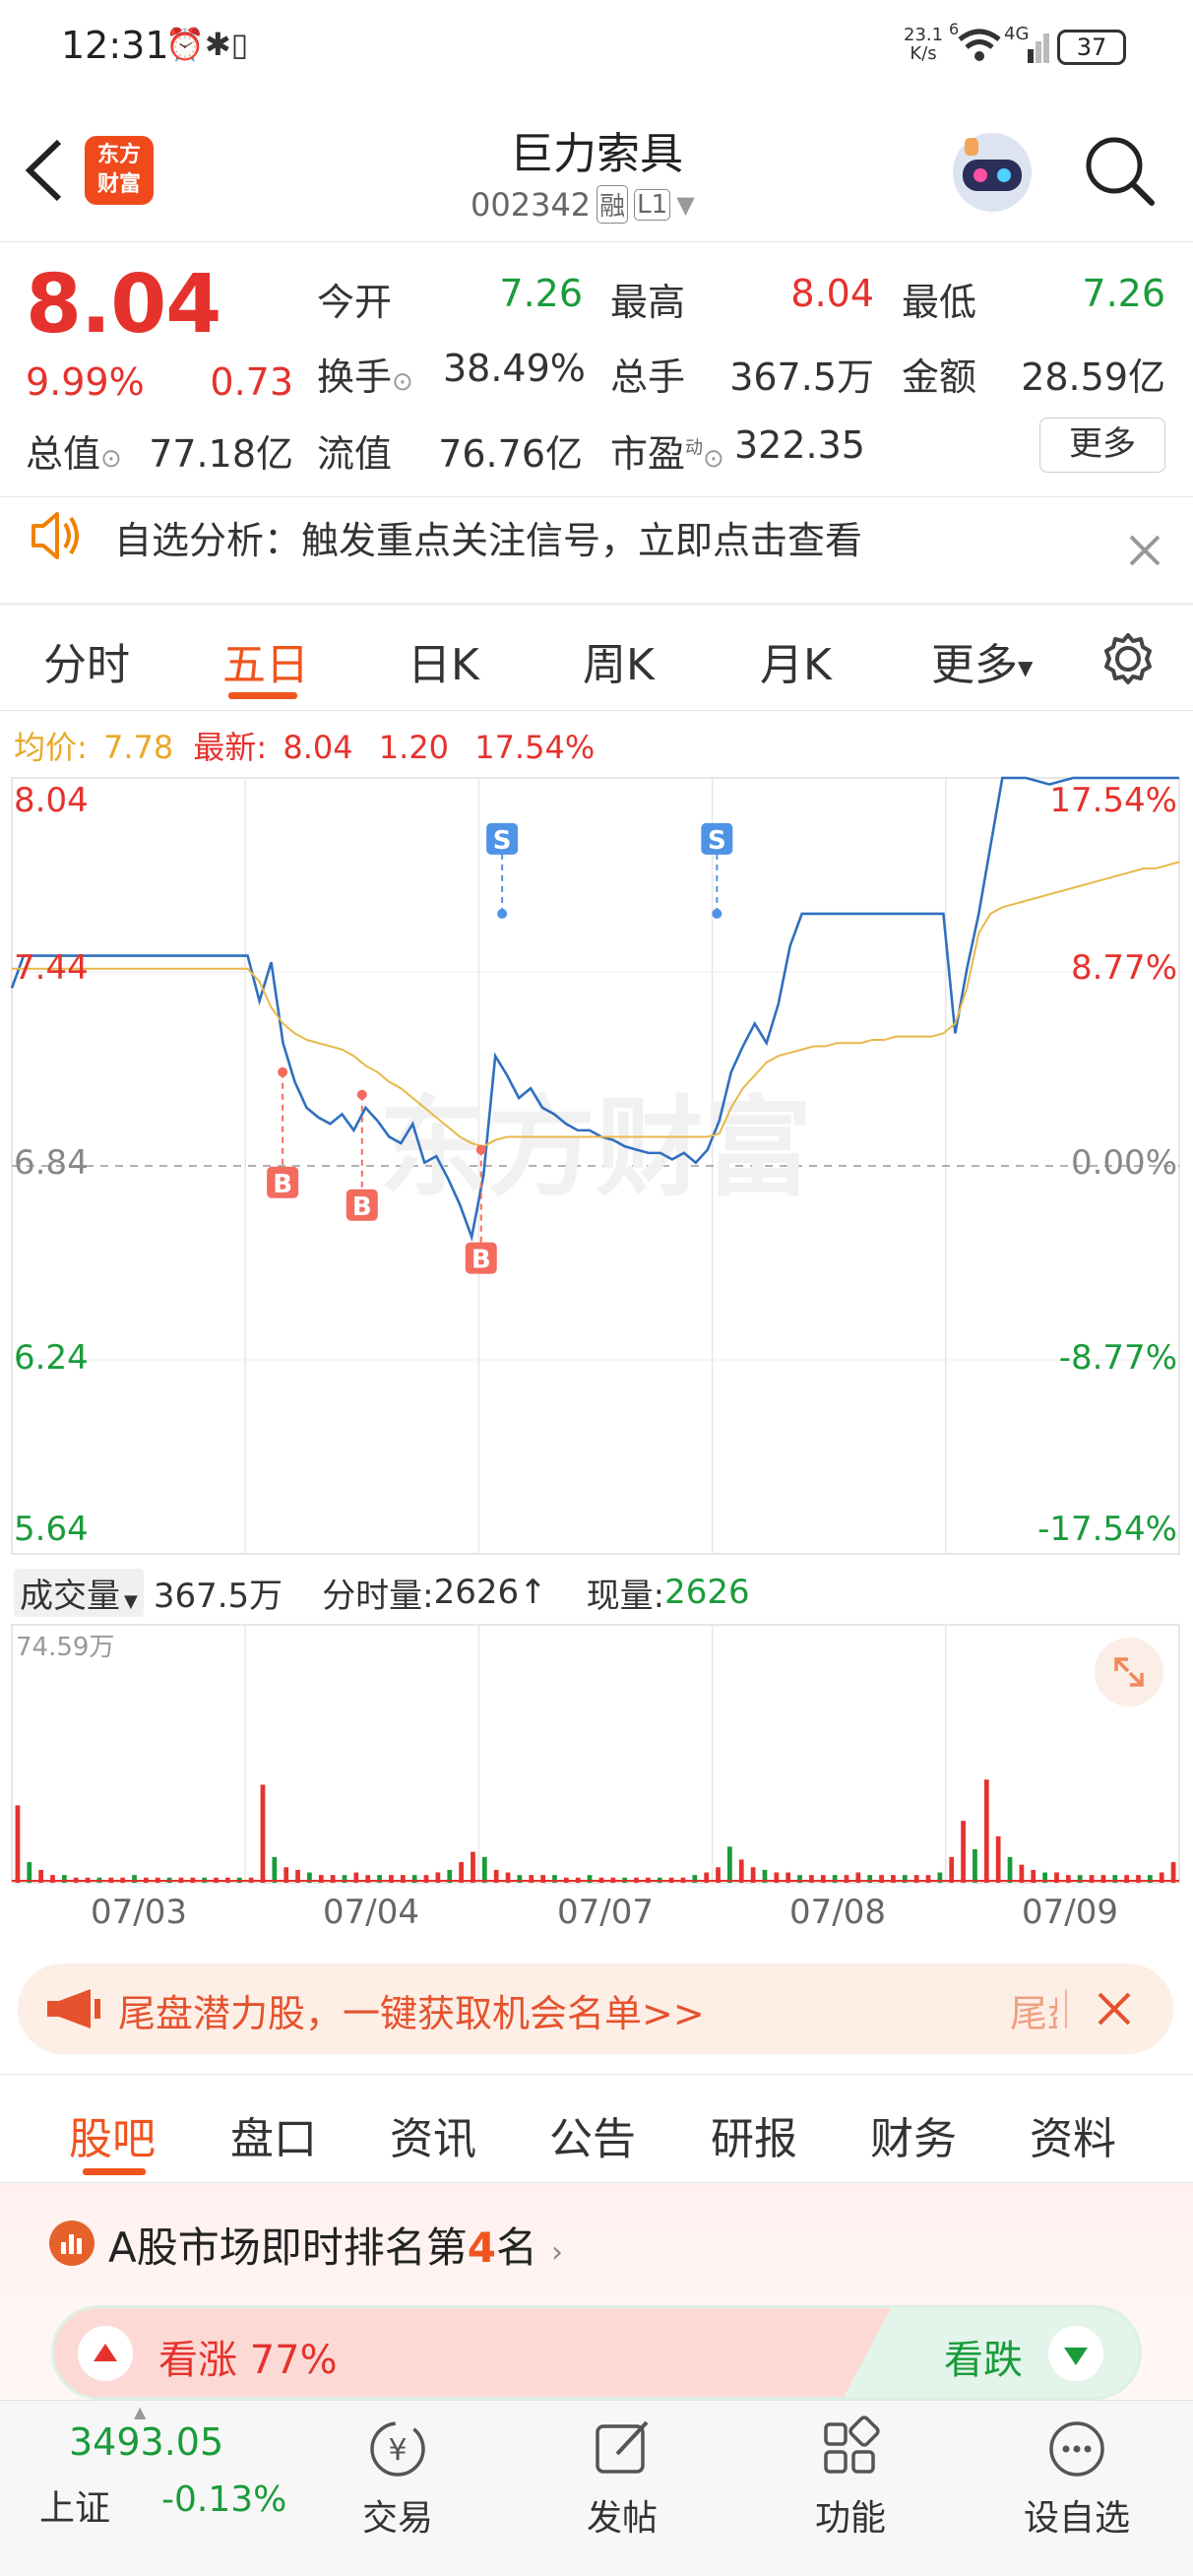  I want to click on caret-down-icon: ▼, so click(131, 1601).